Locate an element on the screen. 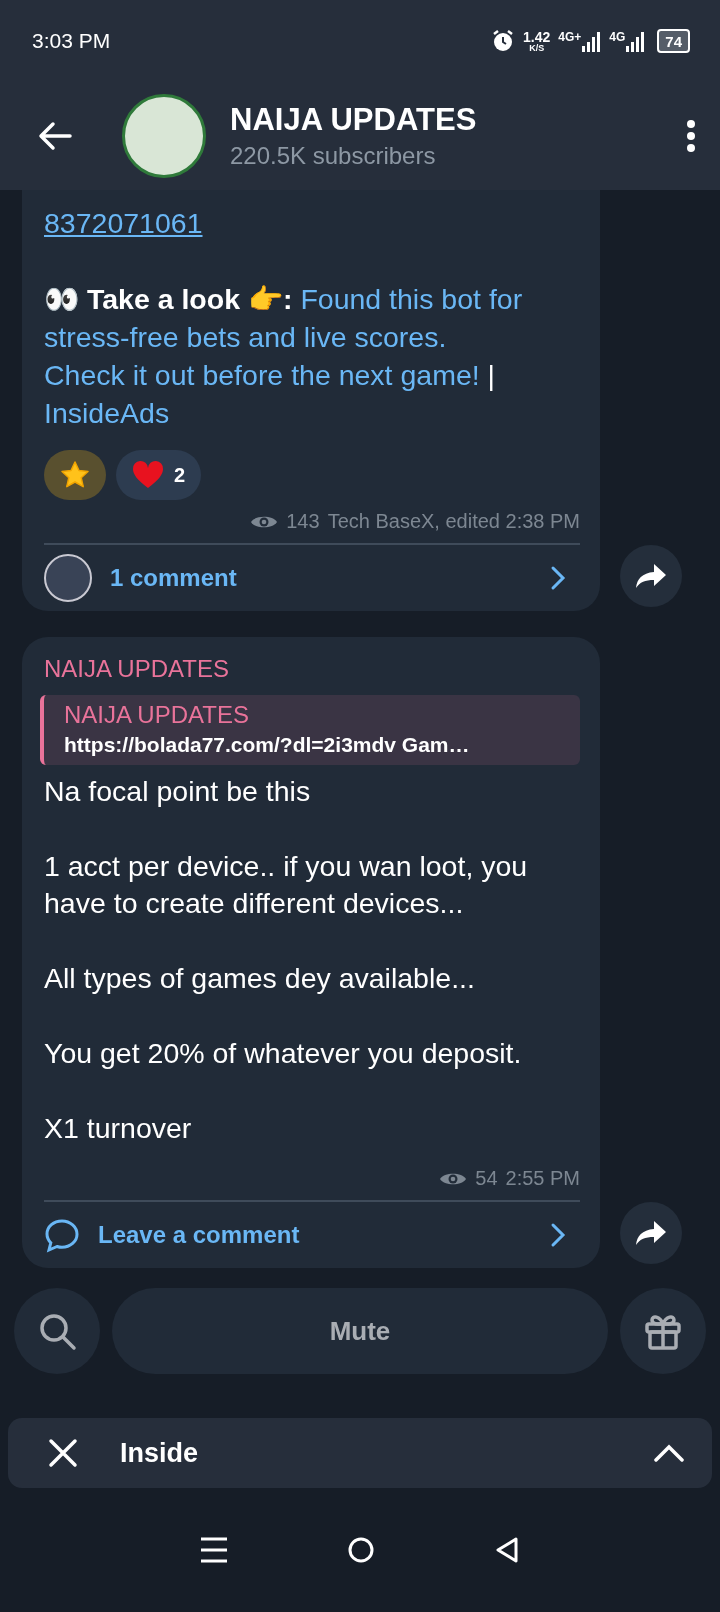 The height and width of the screenshot is (1612, 720). message-text: X1 turnover is located at coordinates (118, 1128).